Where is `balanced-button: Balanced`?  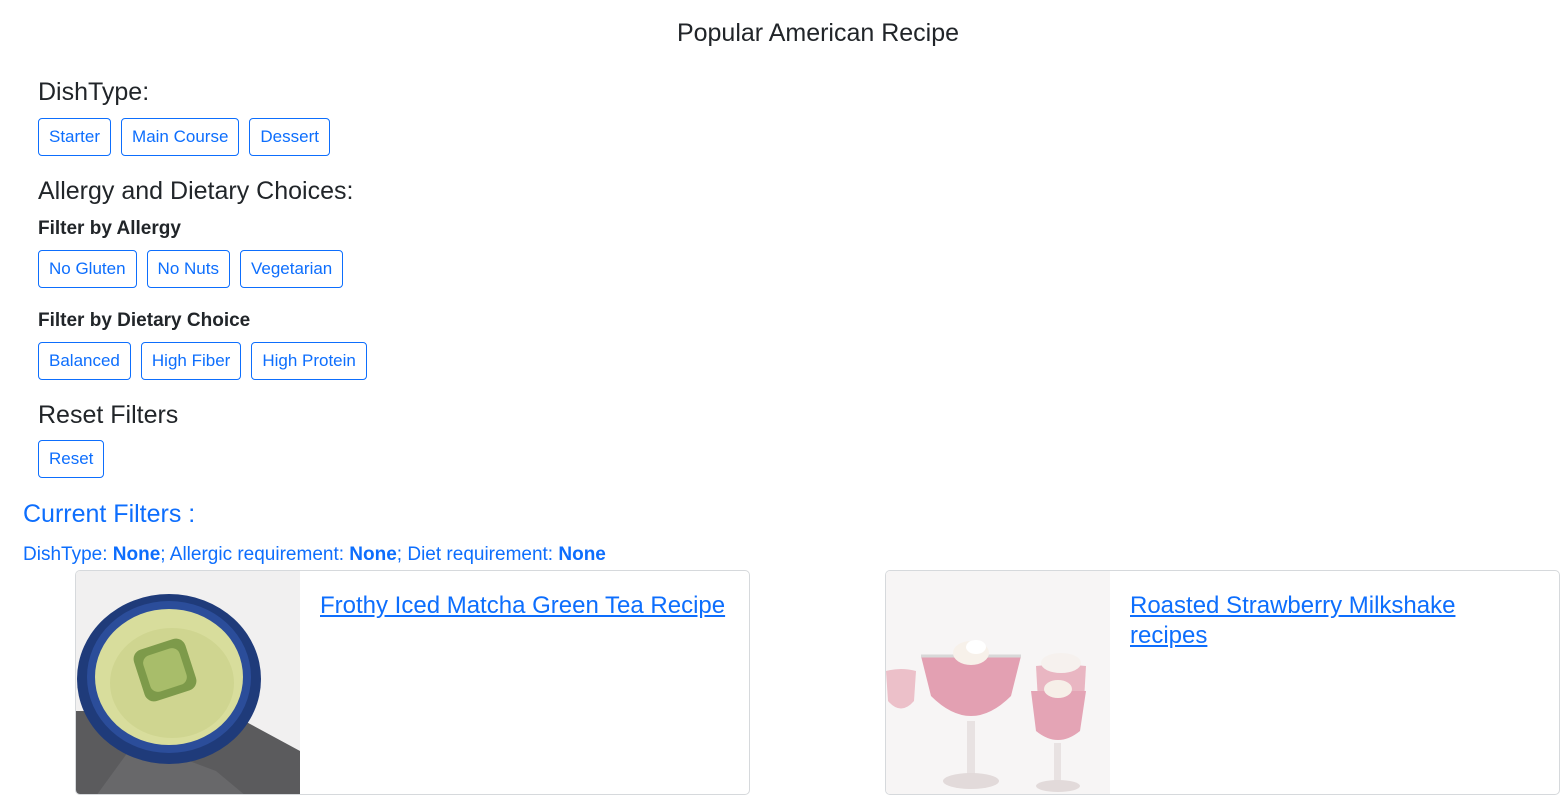
balanced-button: Balanced is located at coordinates (84, 361).